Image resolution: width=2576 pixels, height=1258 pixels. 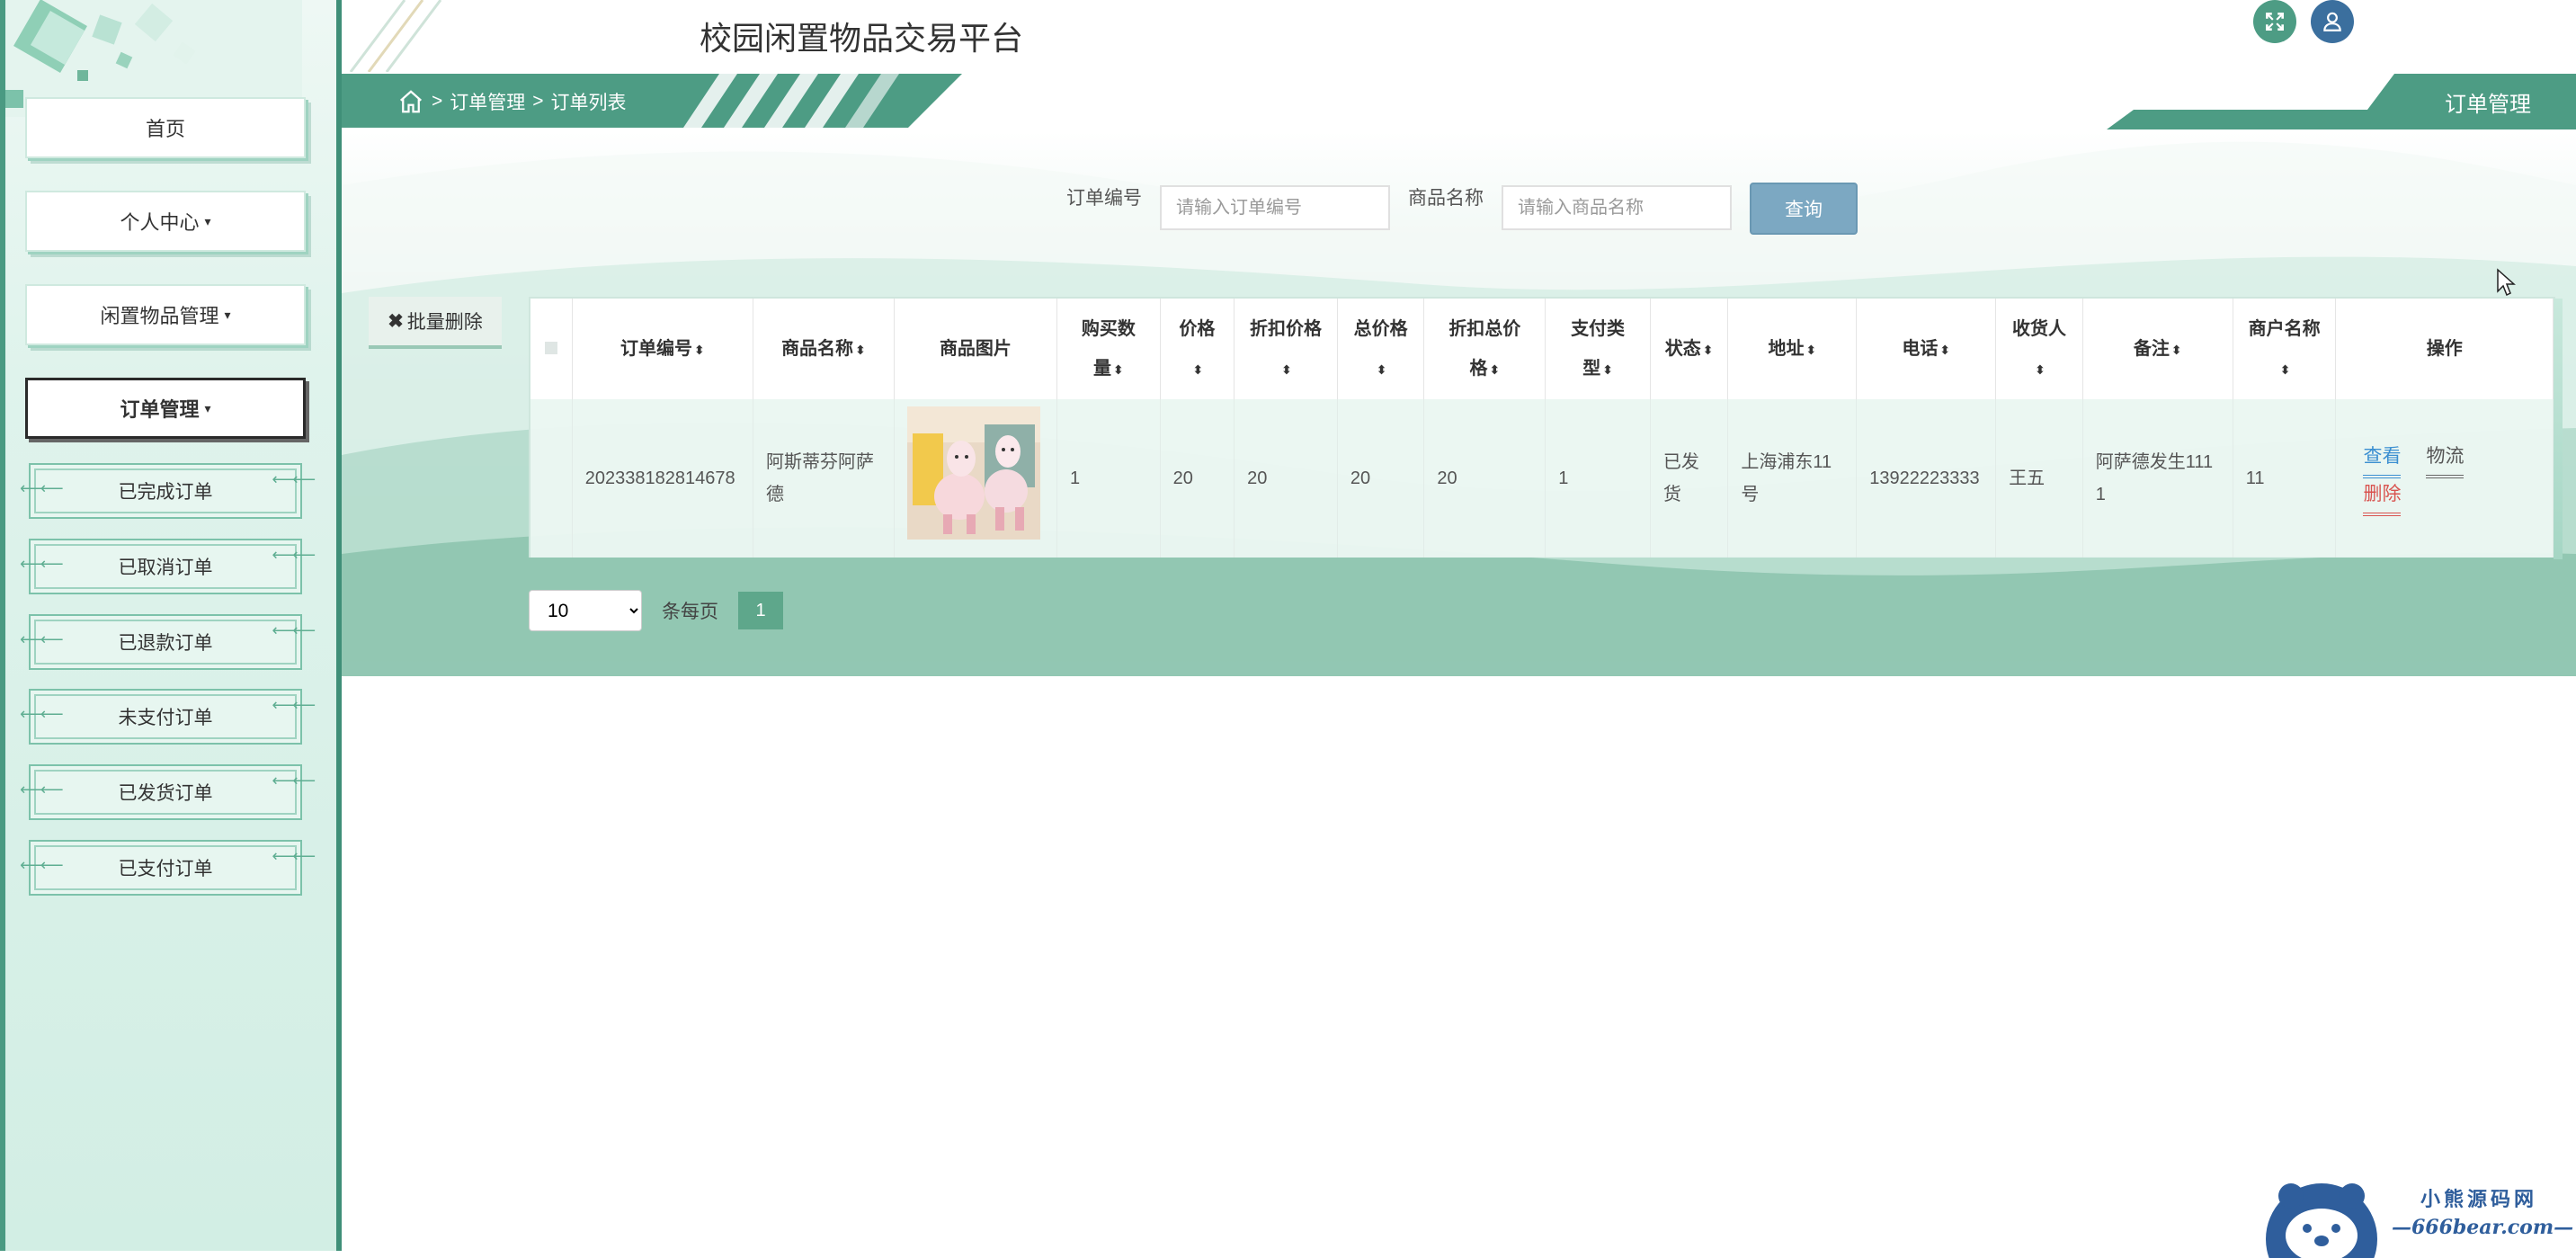 I want to click on column-header: 折扣价格 ⬍, so click(x=1286, y=349).